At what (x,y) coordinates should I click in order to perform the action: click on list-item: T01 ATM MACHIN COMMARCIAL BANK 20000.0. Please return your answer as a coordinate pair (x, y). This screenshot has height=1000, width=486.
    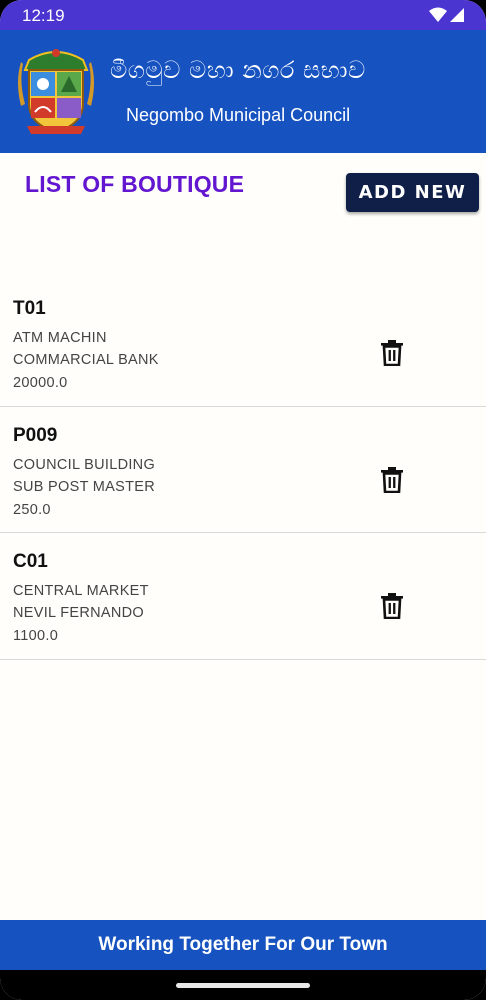
    Looking at the image, I should click on (243, 343).